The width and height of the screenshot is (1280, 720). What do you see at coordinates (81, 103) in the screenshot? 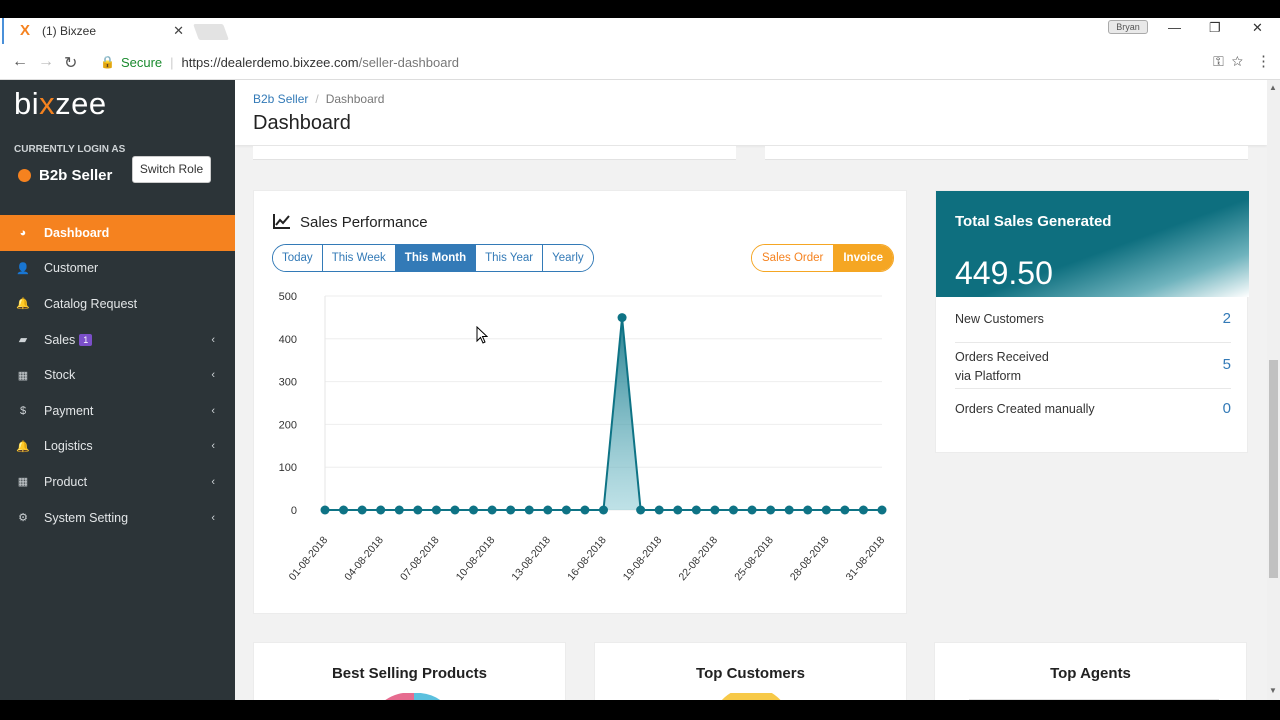
I see `logo-part-2: zee` at bounding box center [81, 103].